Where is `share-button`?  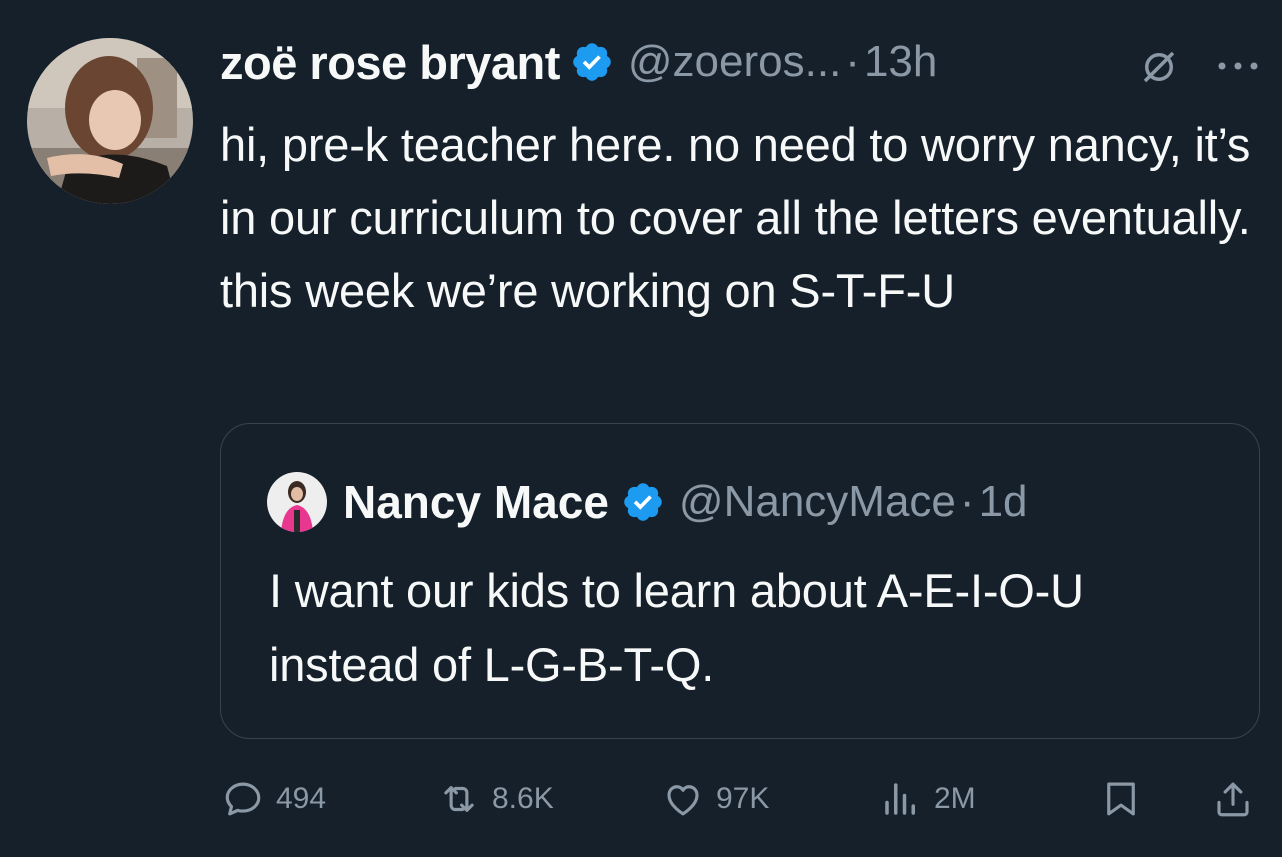
share-button is located at coordinates (1233, 799).